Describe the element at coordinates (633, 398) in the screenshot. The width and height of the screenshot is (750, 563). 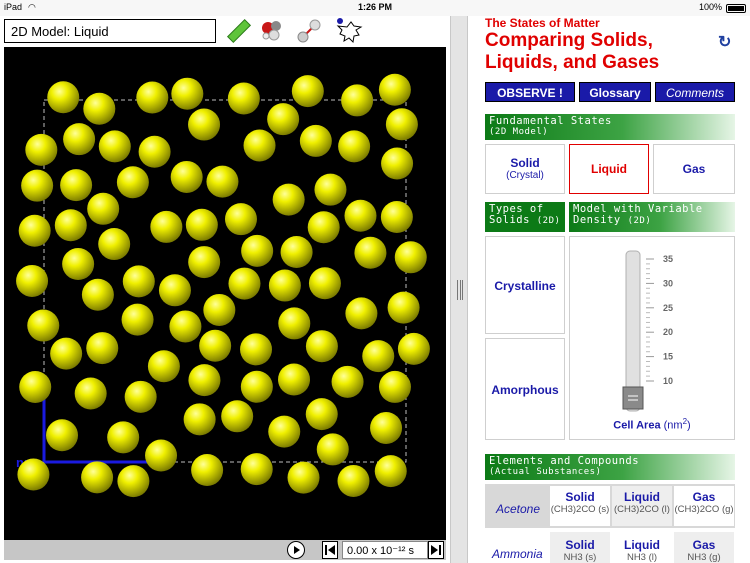
I see `slider-thumb` at that location.